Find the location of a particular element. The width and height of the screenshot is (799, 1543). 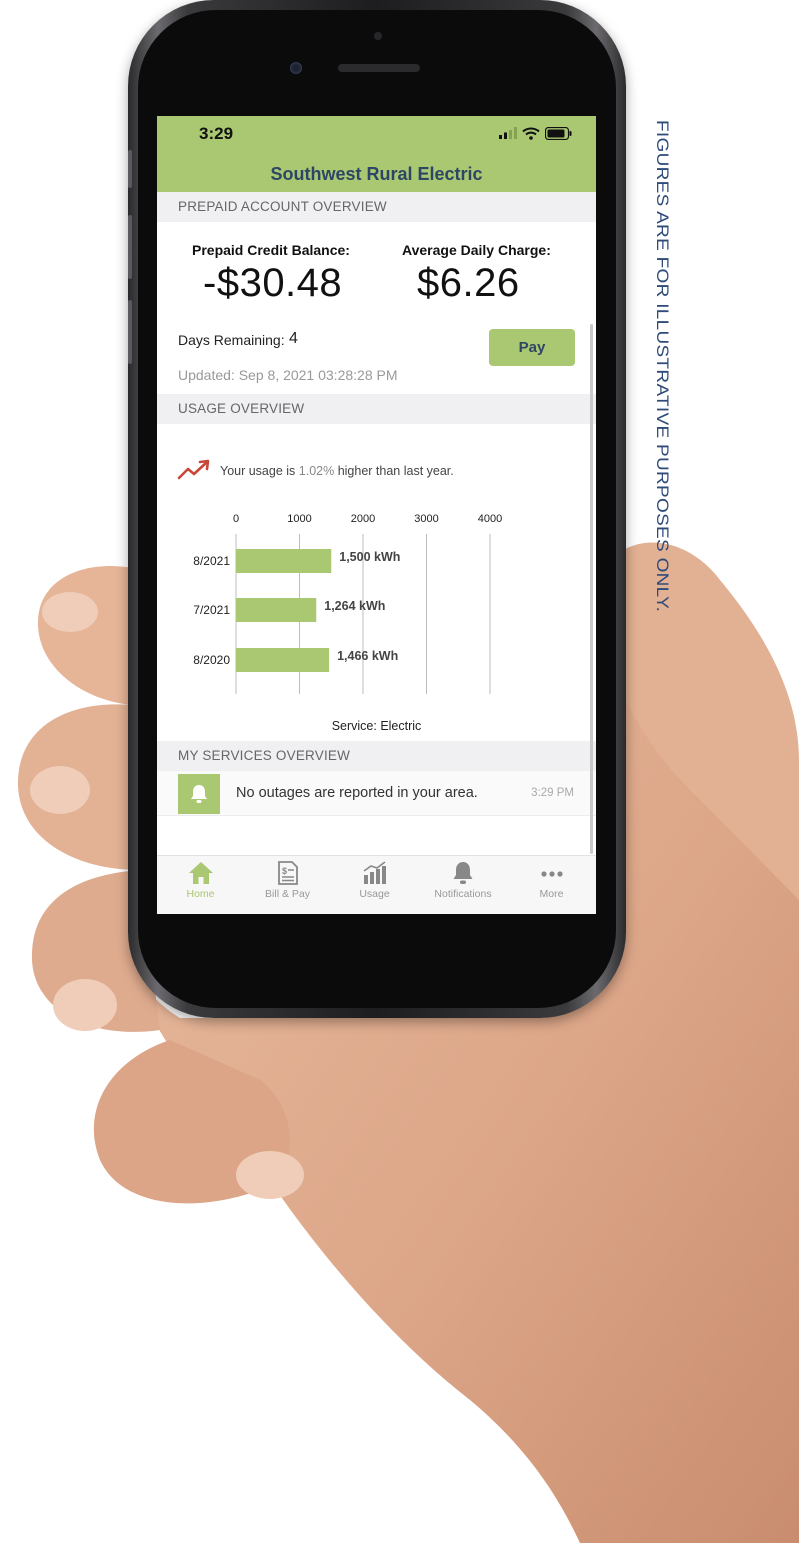

balance-value: -$30.48 is located at coordinates (273, 283).